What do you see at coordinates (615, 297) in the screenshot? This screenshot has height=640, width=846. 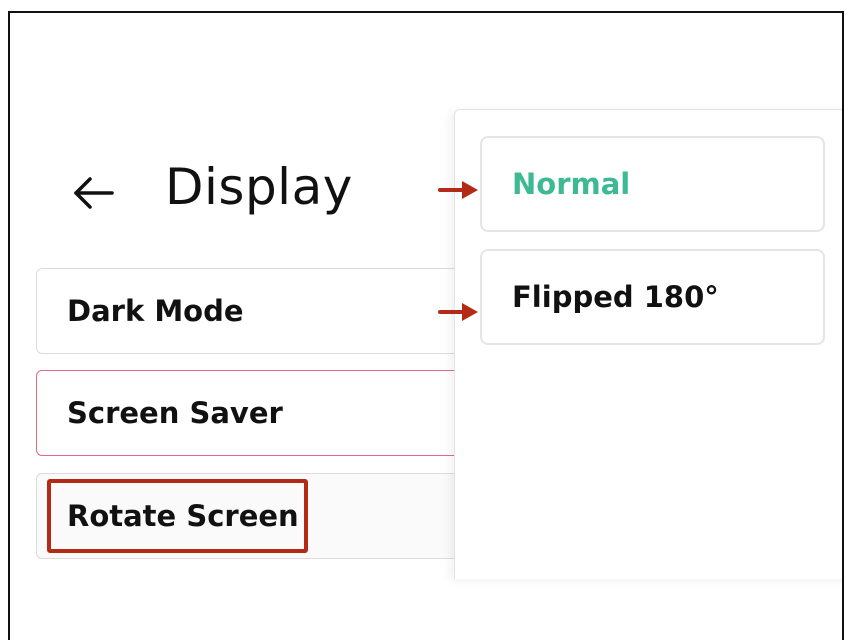 I see `option-label: Flipped 180°` at bounding box center [615, 297].